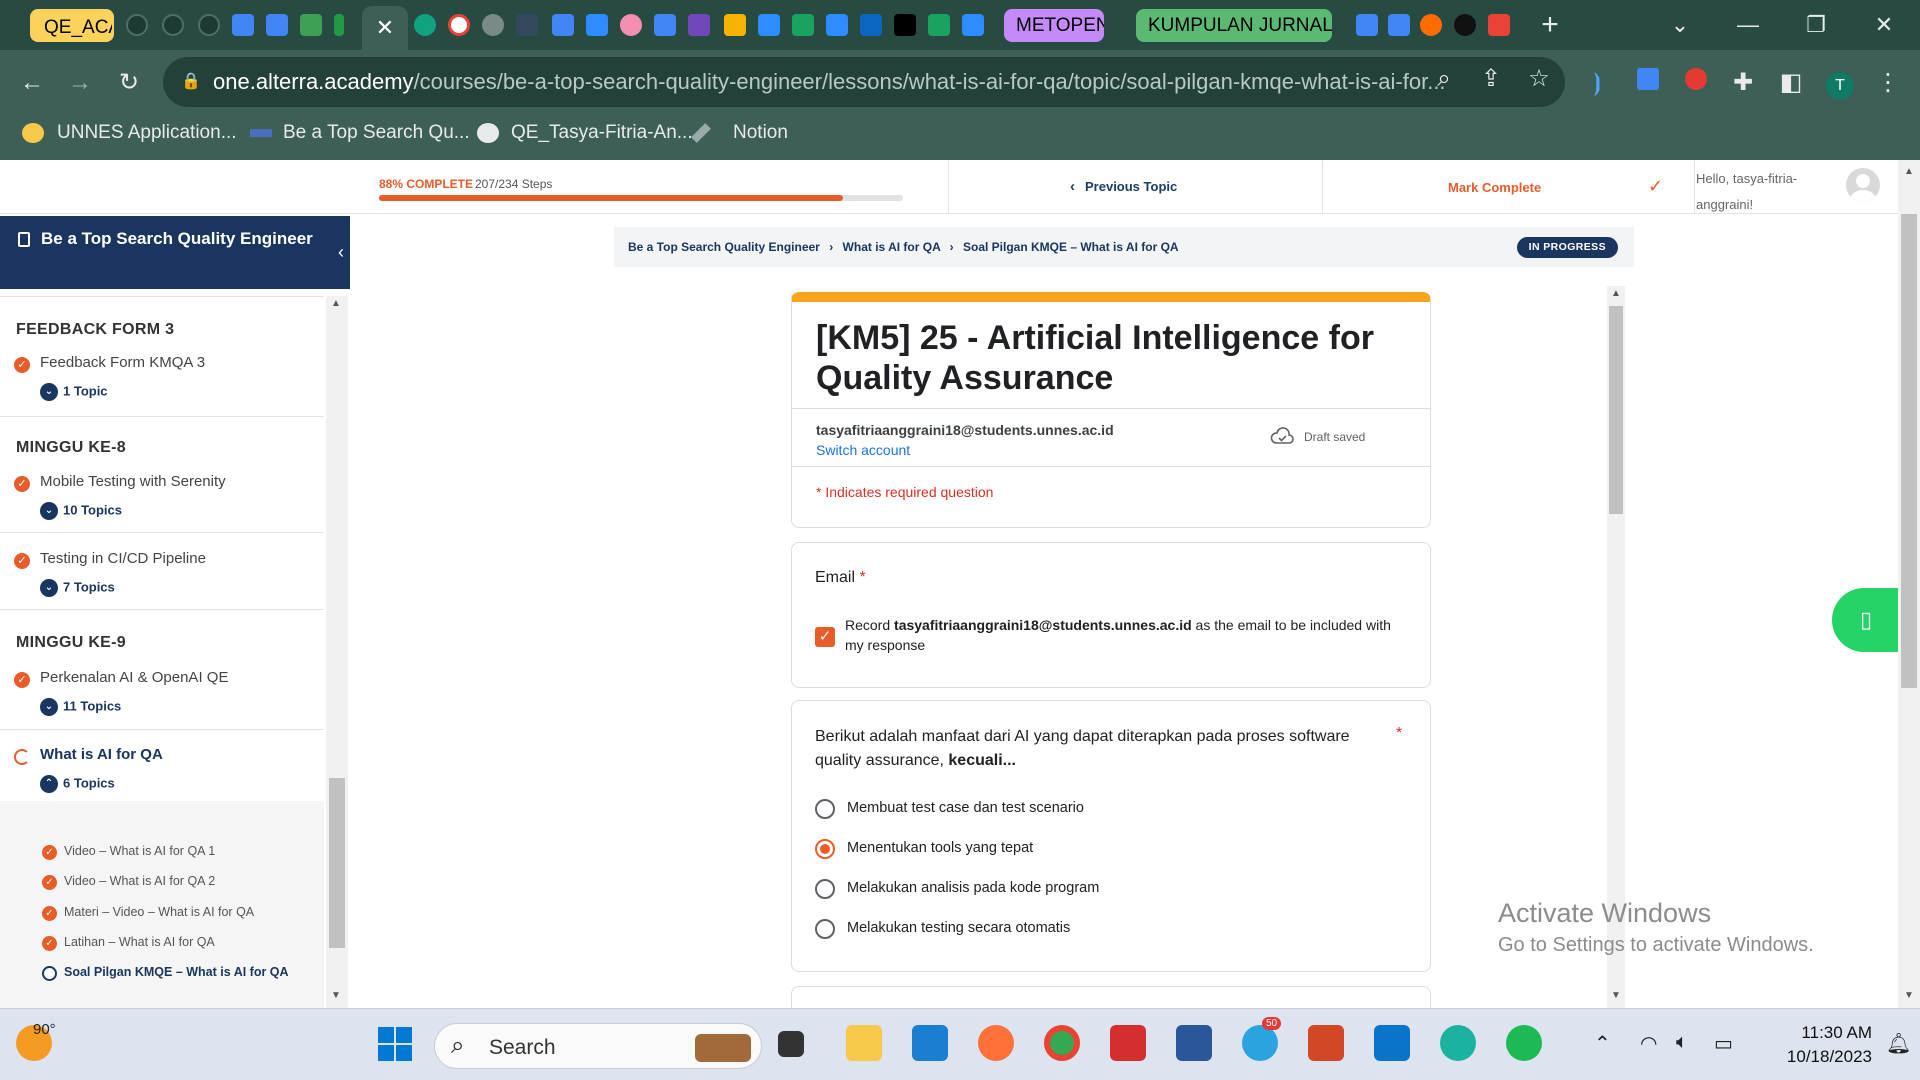 The image size is (1920, 1080). I want to click on tab-search-chevron-icon: ⌄, so click(1680, 25).